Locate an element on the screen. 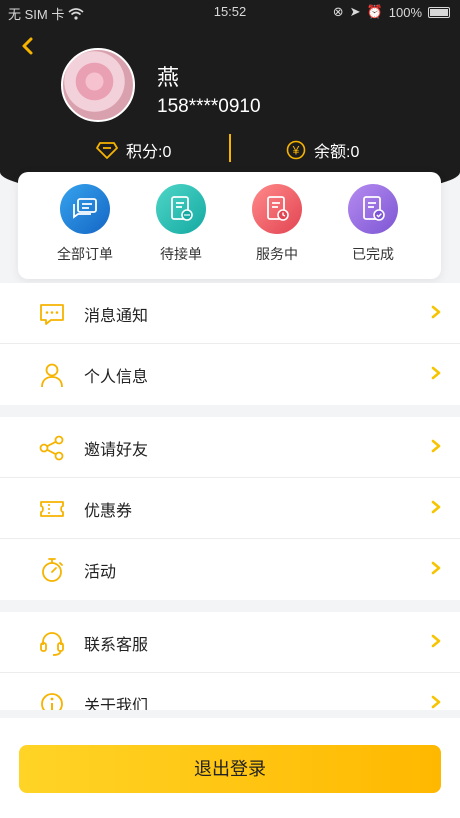  menu-item-about-us: 关于我们 is located at coordinates (230, 691).